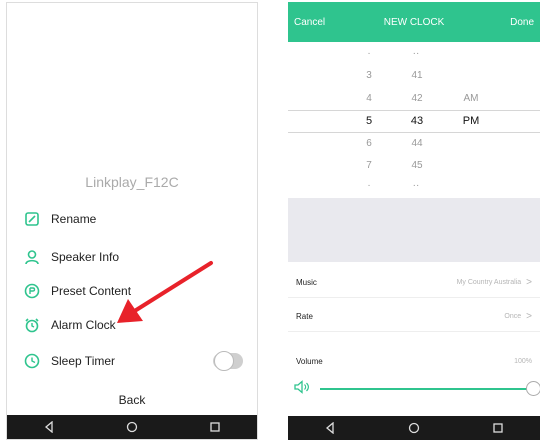 Image resolution: width=542 pixels, height=442 pixels. I want to click on ampm-option: AM, so click(471, 98).